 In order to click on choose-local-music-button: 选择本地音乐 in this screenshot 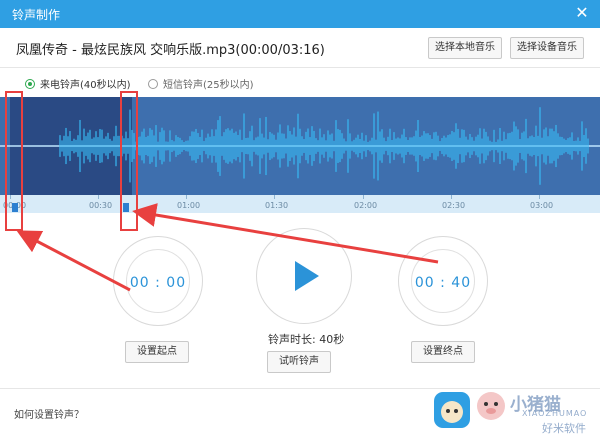, I will do `click(465, 48)`.